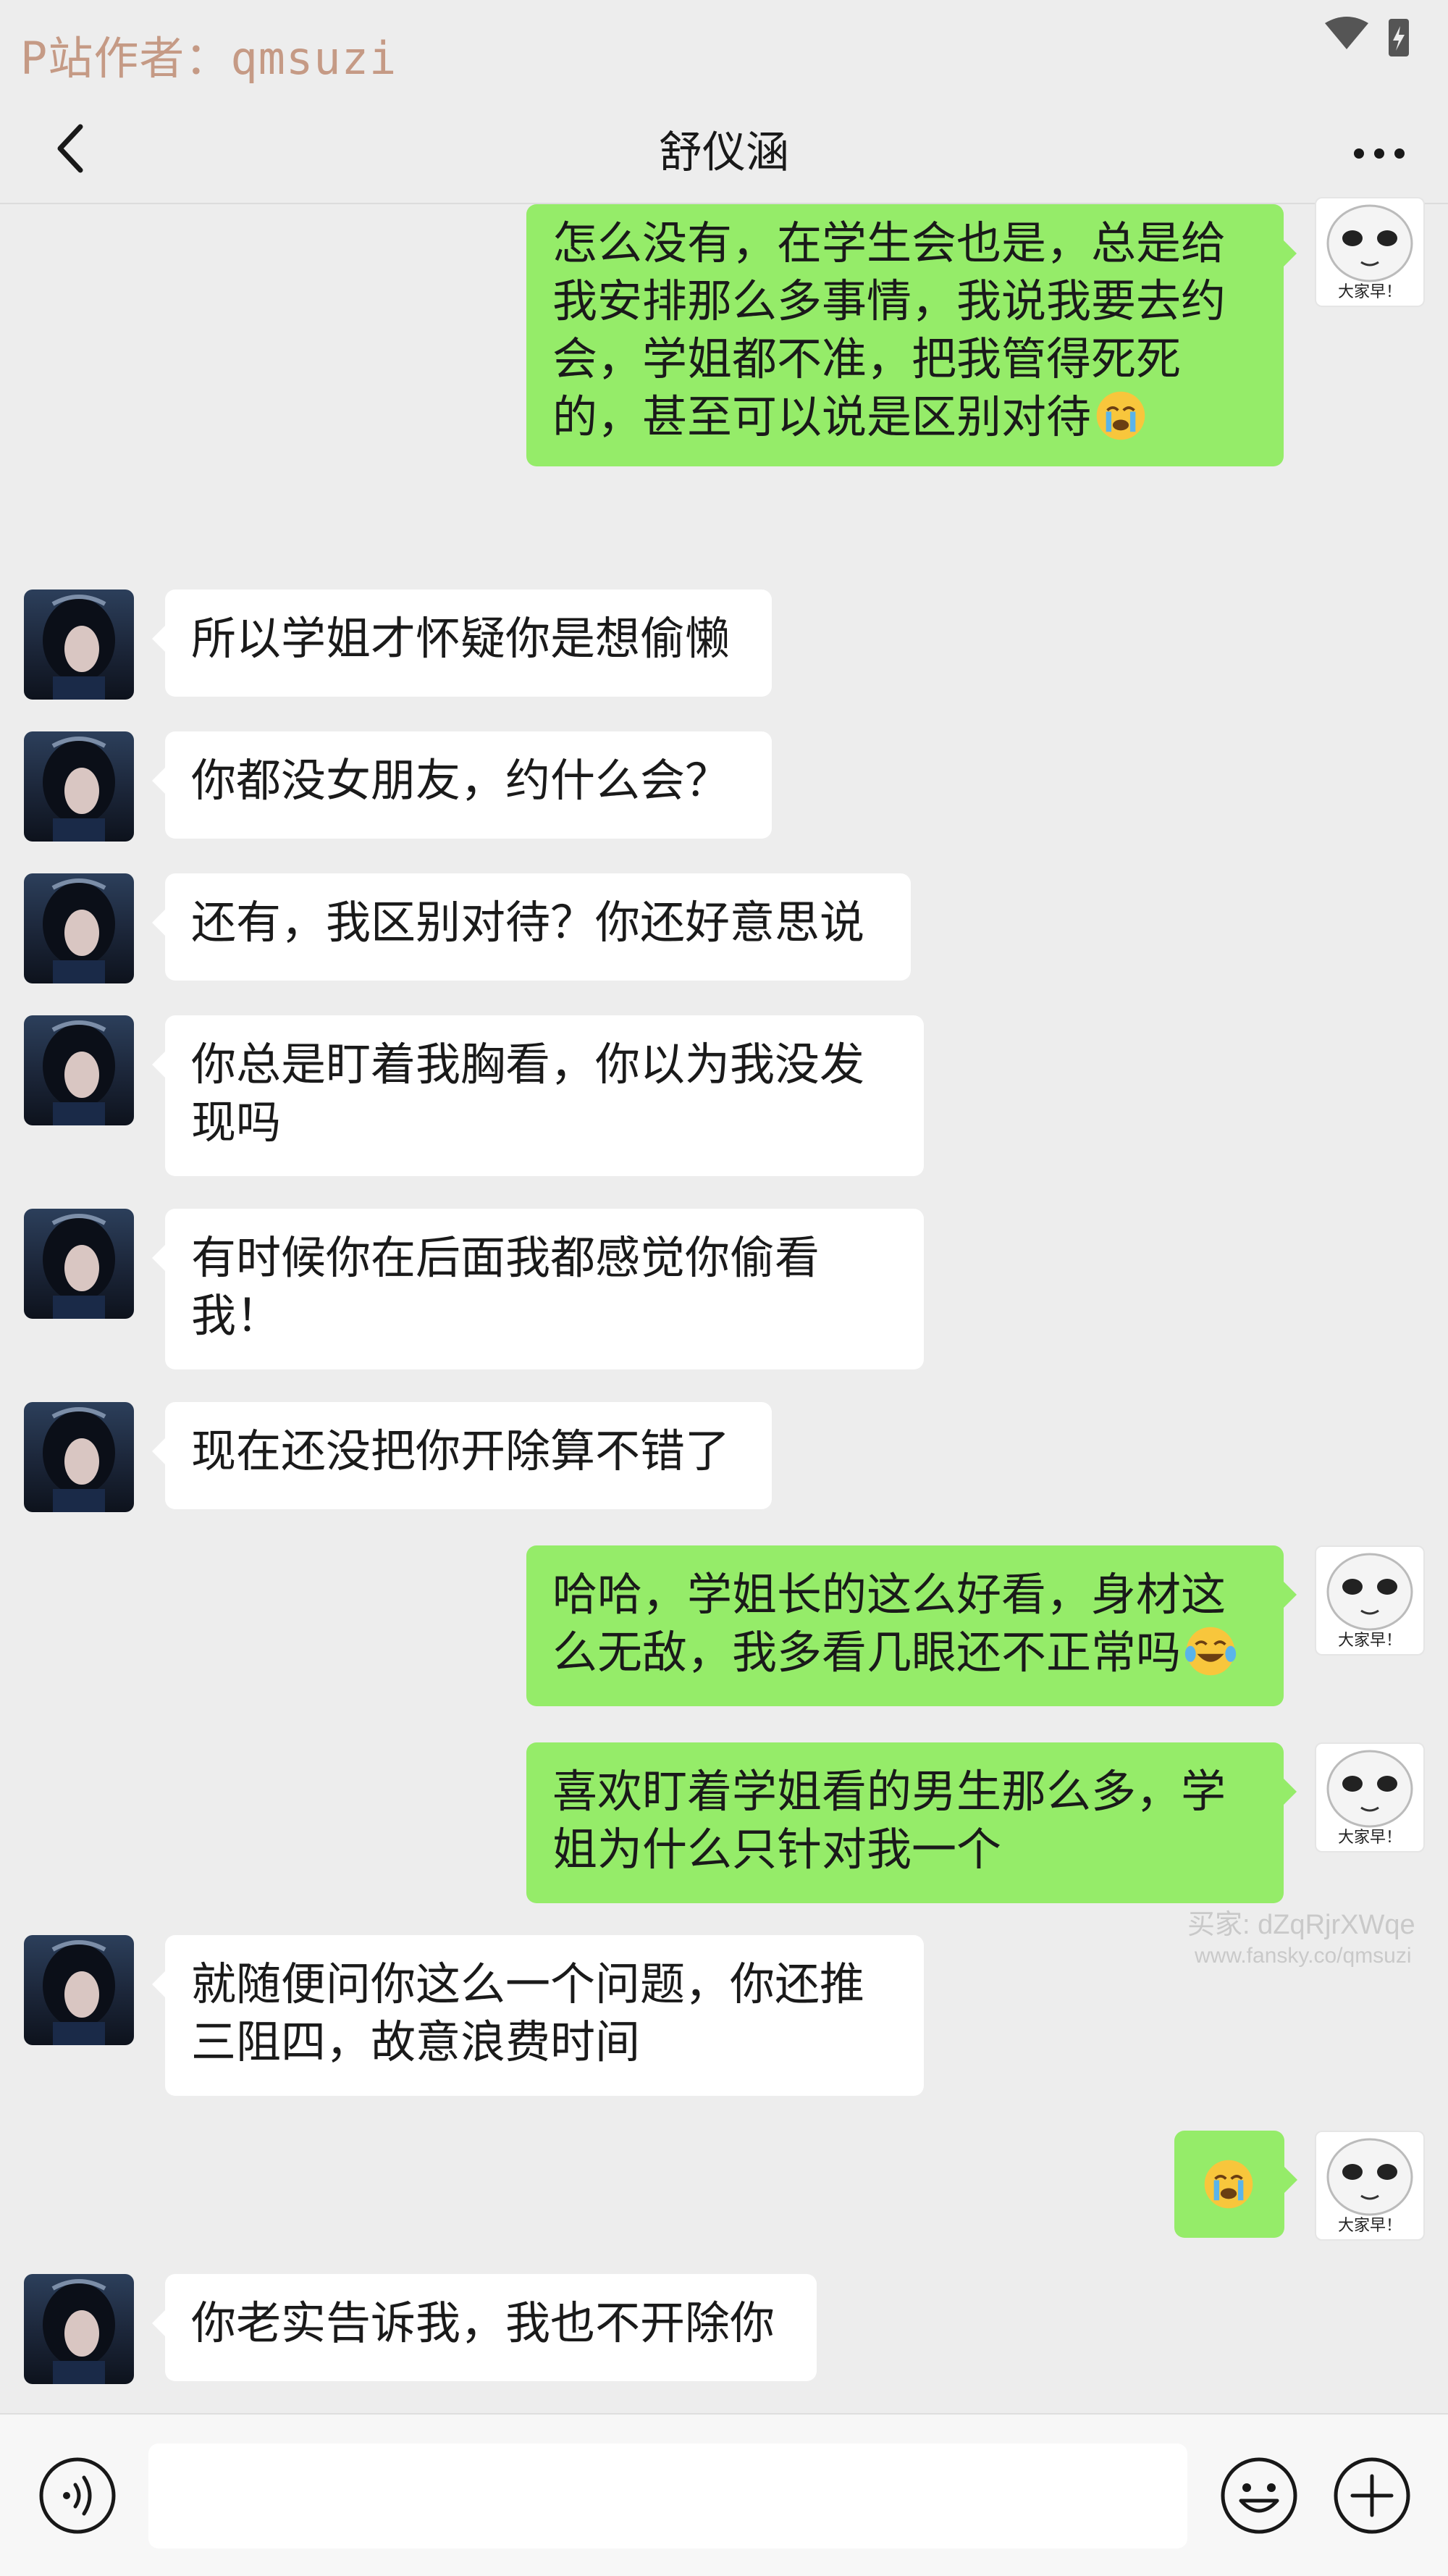  I want to click on message-text: 你总是盯着我胸看，你以为我没发现吗, so click(528, 1093).